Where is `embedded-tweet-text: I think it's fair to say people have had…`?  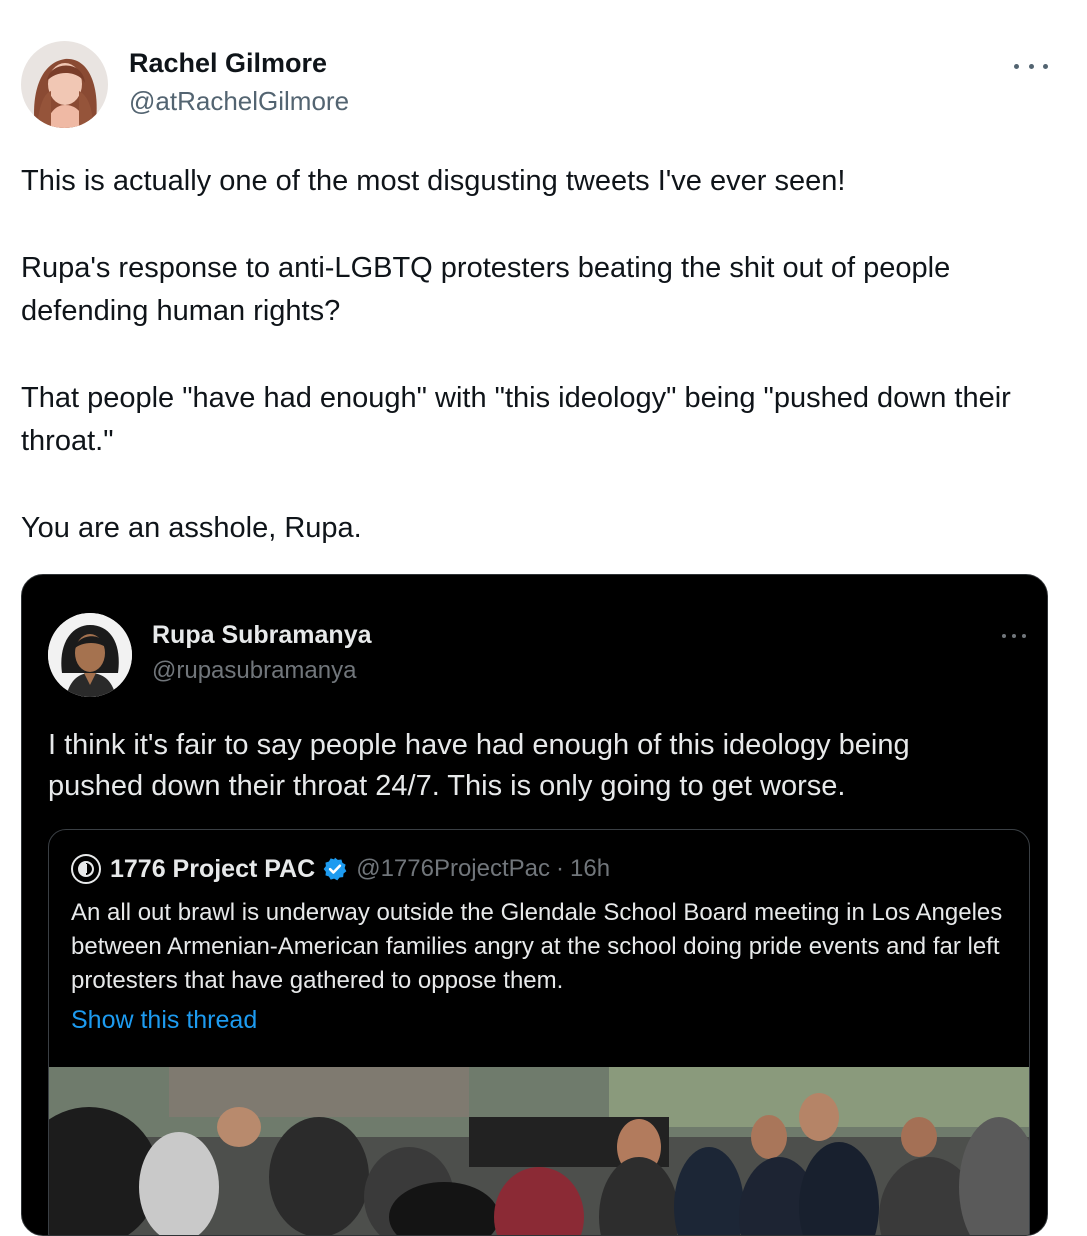 embedded-tweet-text: I think it's fair to say people have had… is located at coordinates (479, 765).